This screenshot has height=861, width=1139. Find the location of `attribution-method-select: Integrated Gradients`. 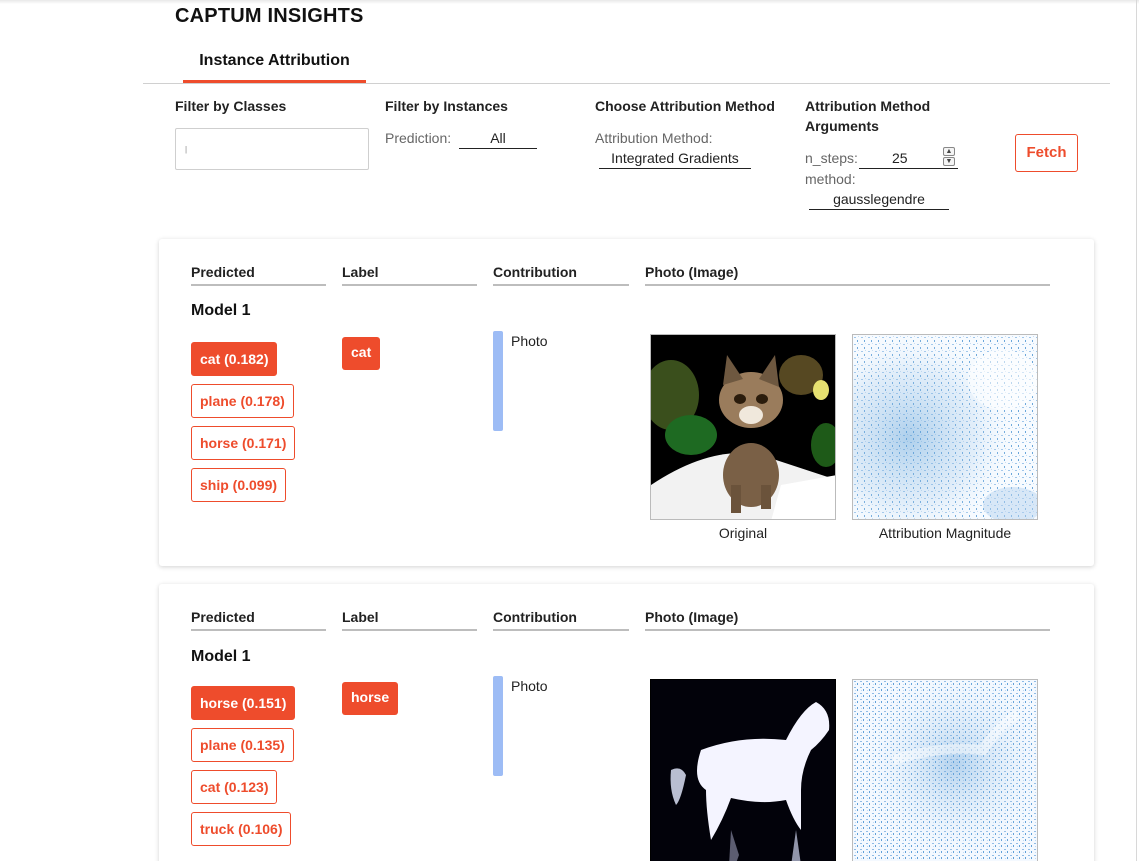

attribution-method-select: Integrated Gradients is located at coordinates (675, 159).